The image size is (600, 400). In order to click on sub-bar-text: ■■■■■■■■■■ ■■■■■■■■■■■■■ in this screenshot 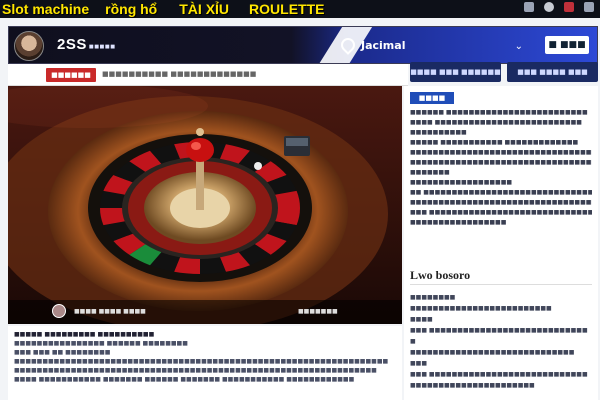, I will do `click(179, 74)`.